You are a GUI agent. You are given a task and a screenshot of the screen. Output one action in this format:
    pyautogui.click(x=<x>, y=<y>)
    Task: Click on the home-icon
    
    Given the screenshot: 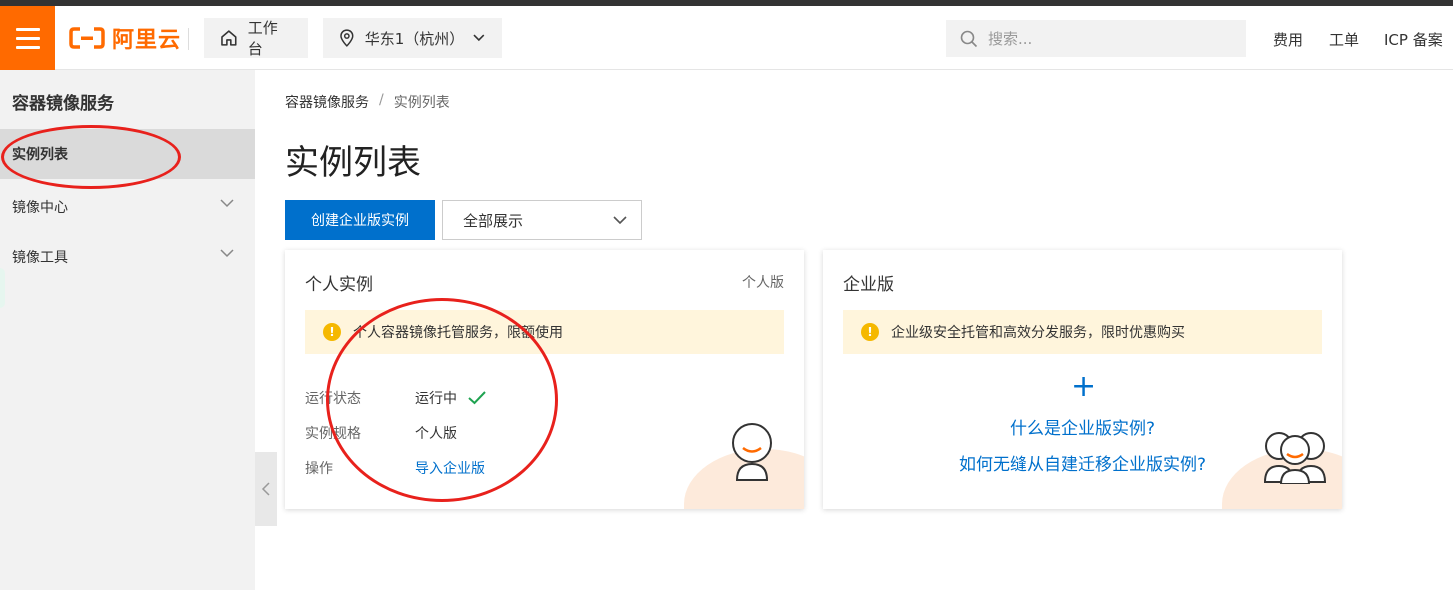 What is the action you would take?
    pyautogui.click(x=229, y=38)
    